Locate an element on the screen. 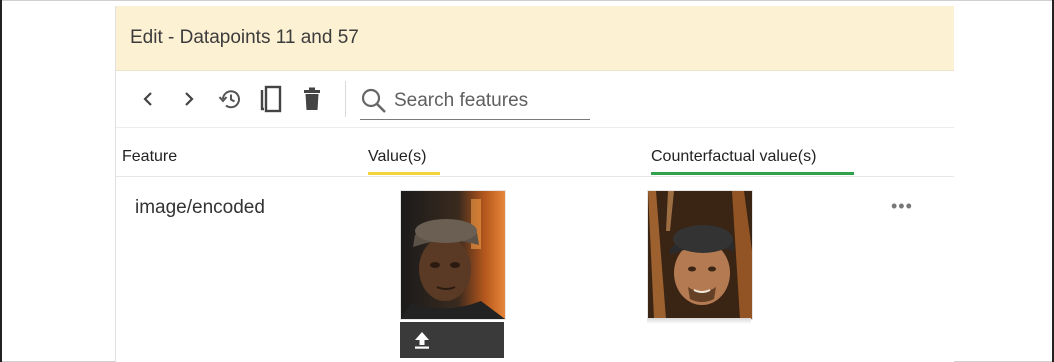  more-options-button: ••• is located at coordinates (902, 206).